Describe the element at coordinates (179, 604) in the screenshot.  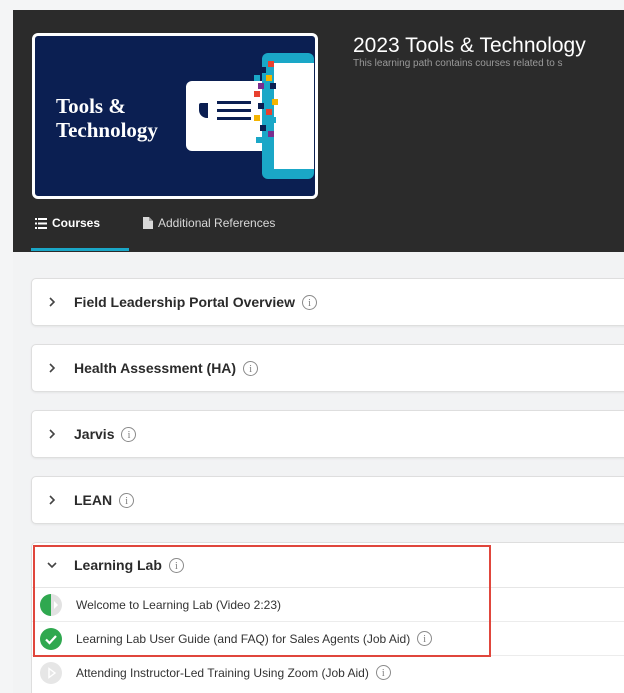
I see `course-item-title: Welcome to Learning Lab (Video 2:23)` at that location.